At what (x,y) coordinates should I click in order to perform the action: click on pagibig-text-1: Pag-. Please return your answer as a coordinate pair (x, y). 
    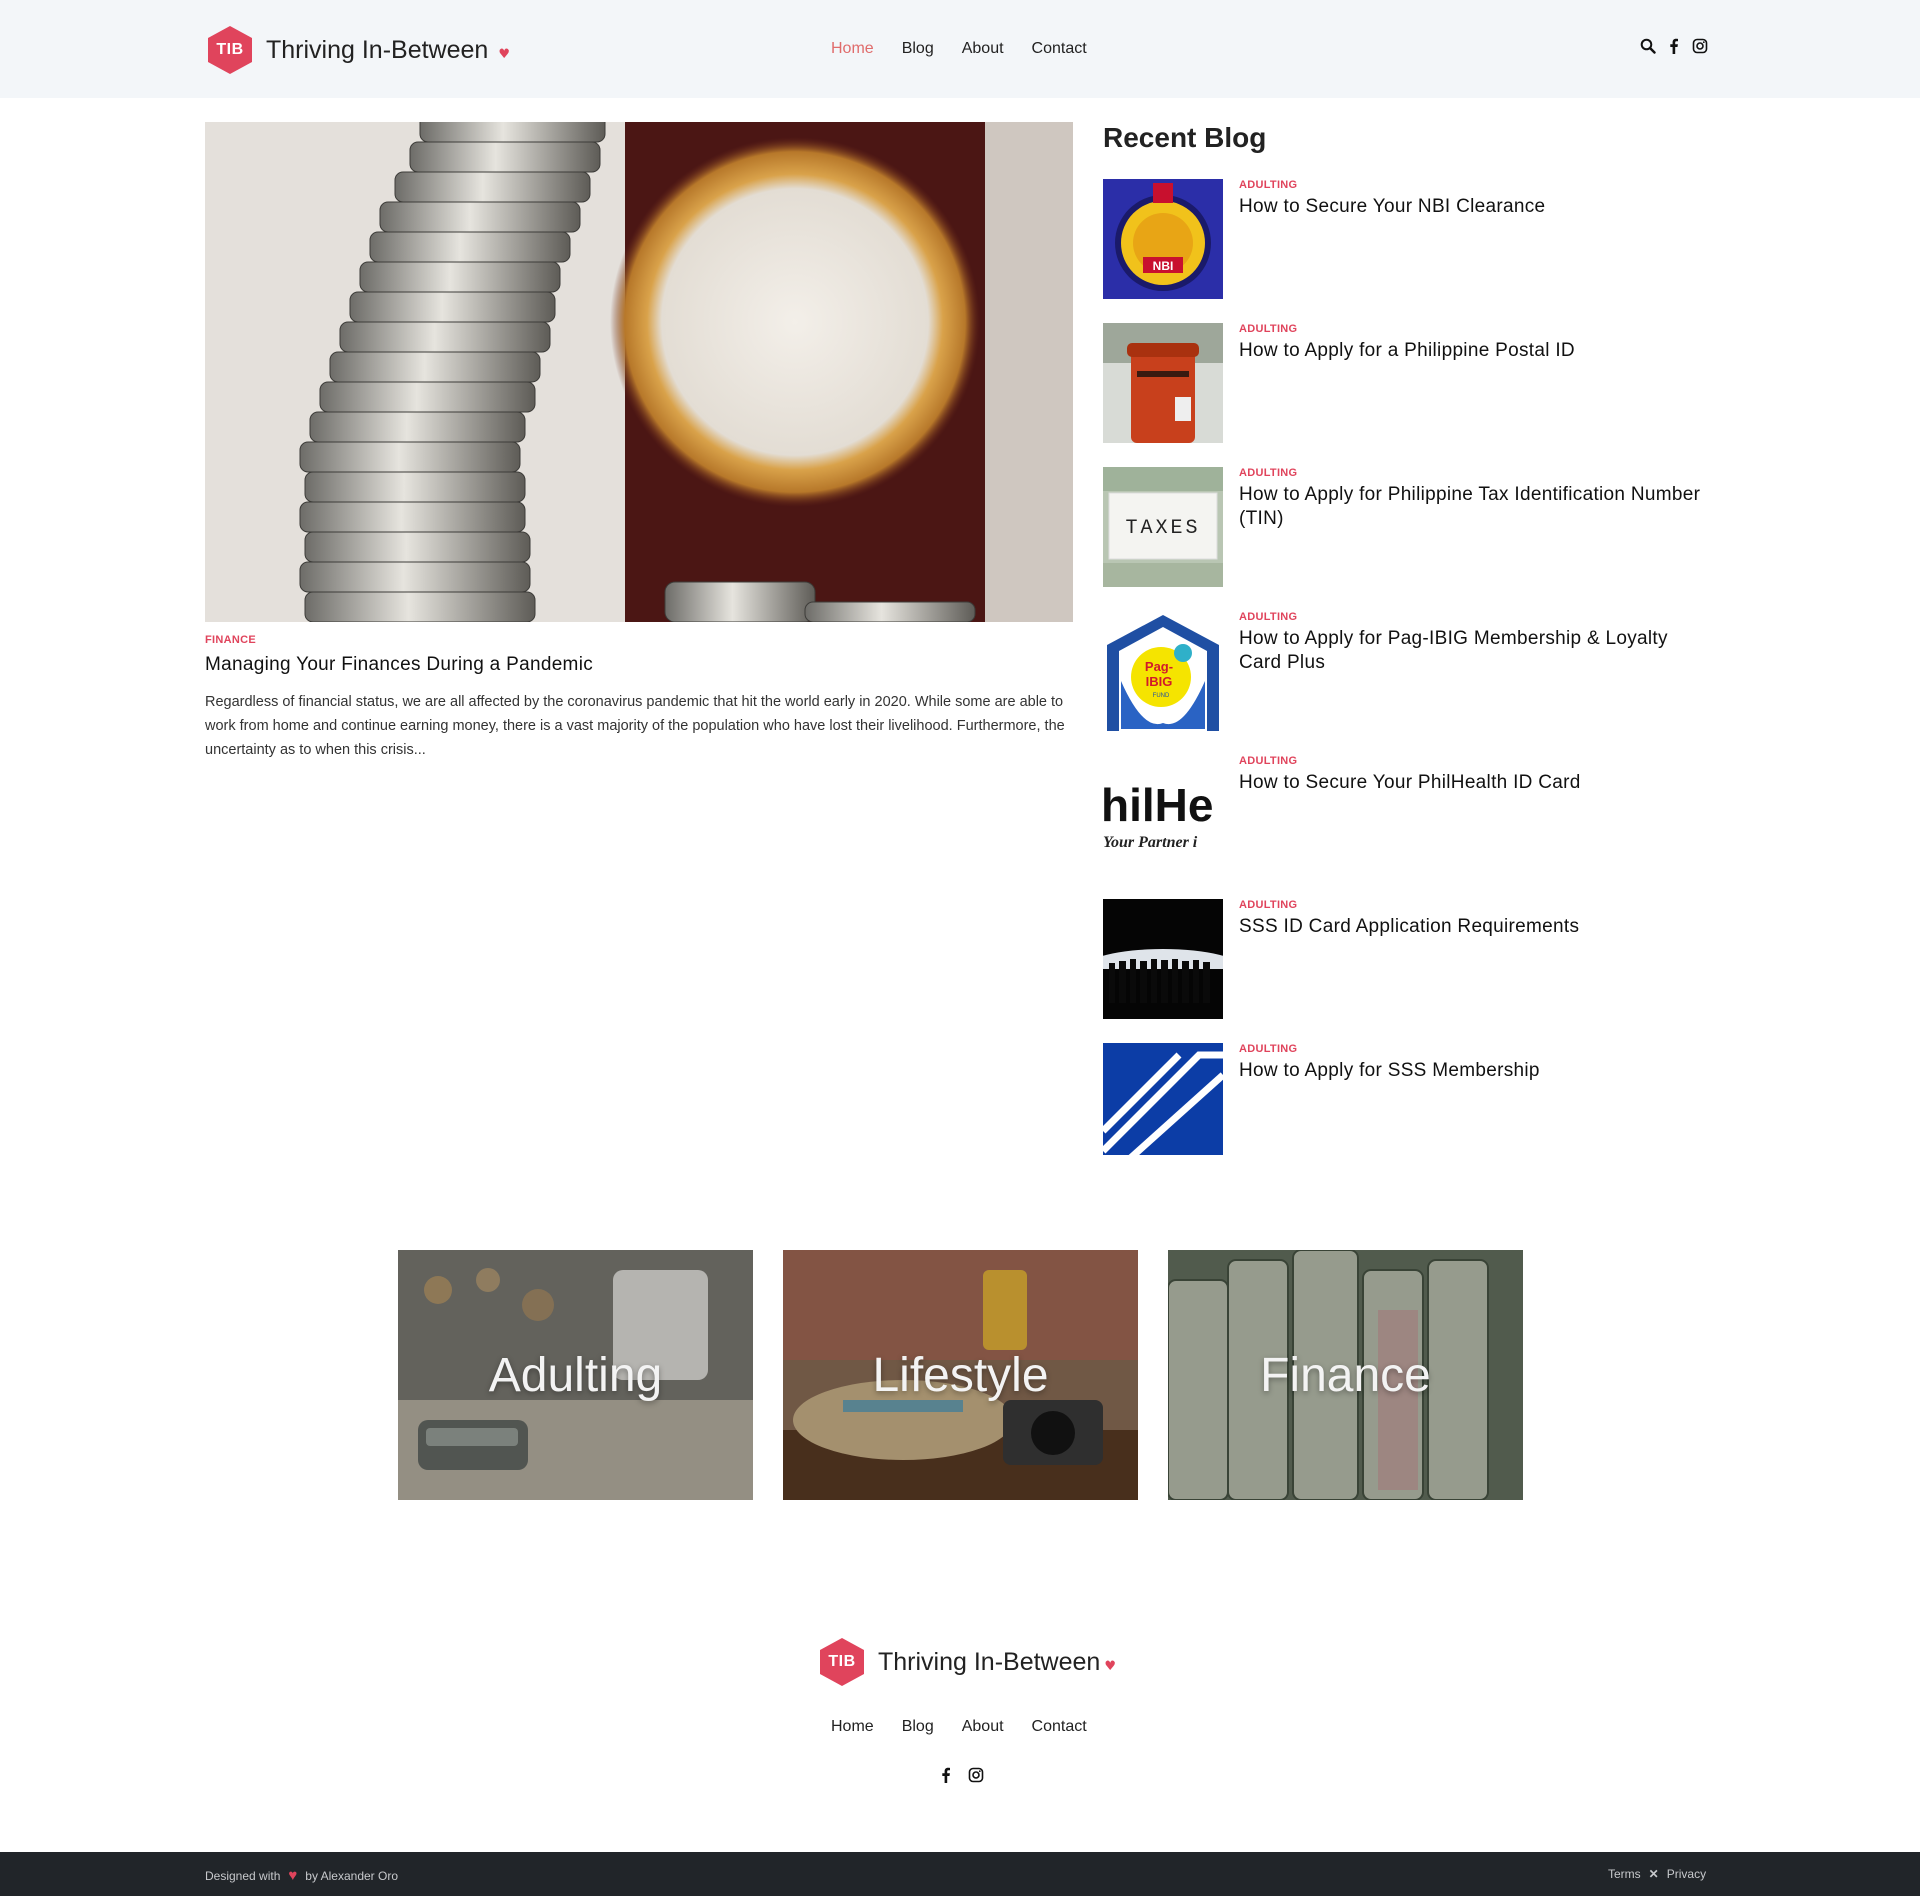
    Looking at the image, I should click on (1159, 666).